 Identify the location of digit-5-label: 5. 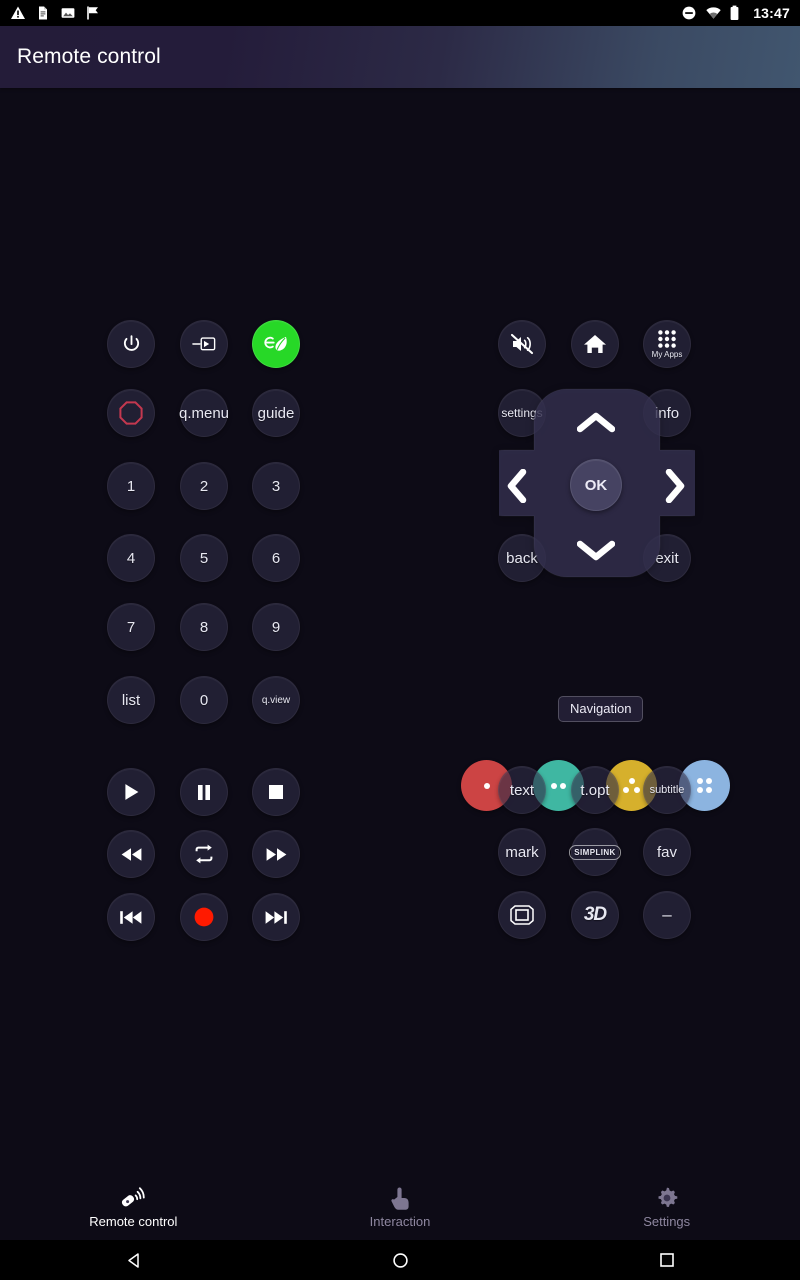
(204, 558).